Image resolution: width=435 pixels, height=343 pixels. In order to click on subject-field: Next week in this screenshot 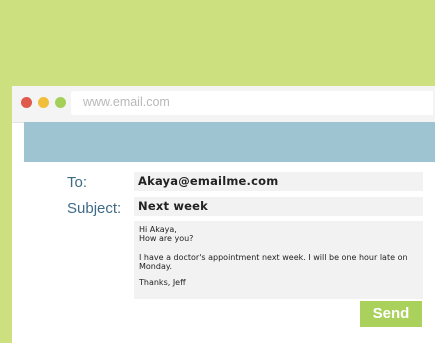, I will do `click(278, 206)`.